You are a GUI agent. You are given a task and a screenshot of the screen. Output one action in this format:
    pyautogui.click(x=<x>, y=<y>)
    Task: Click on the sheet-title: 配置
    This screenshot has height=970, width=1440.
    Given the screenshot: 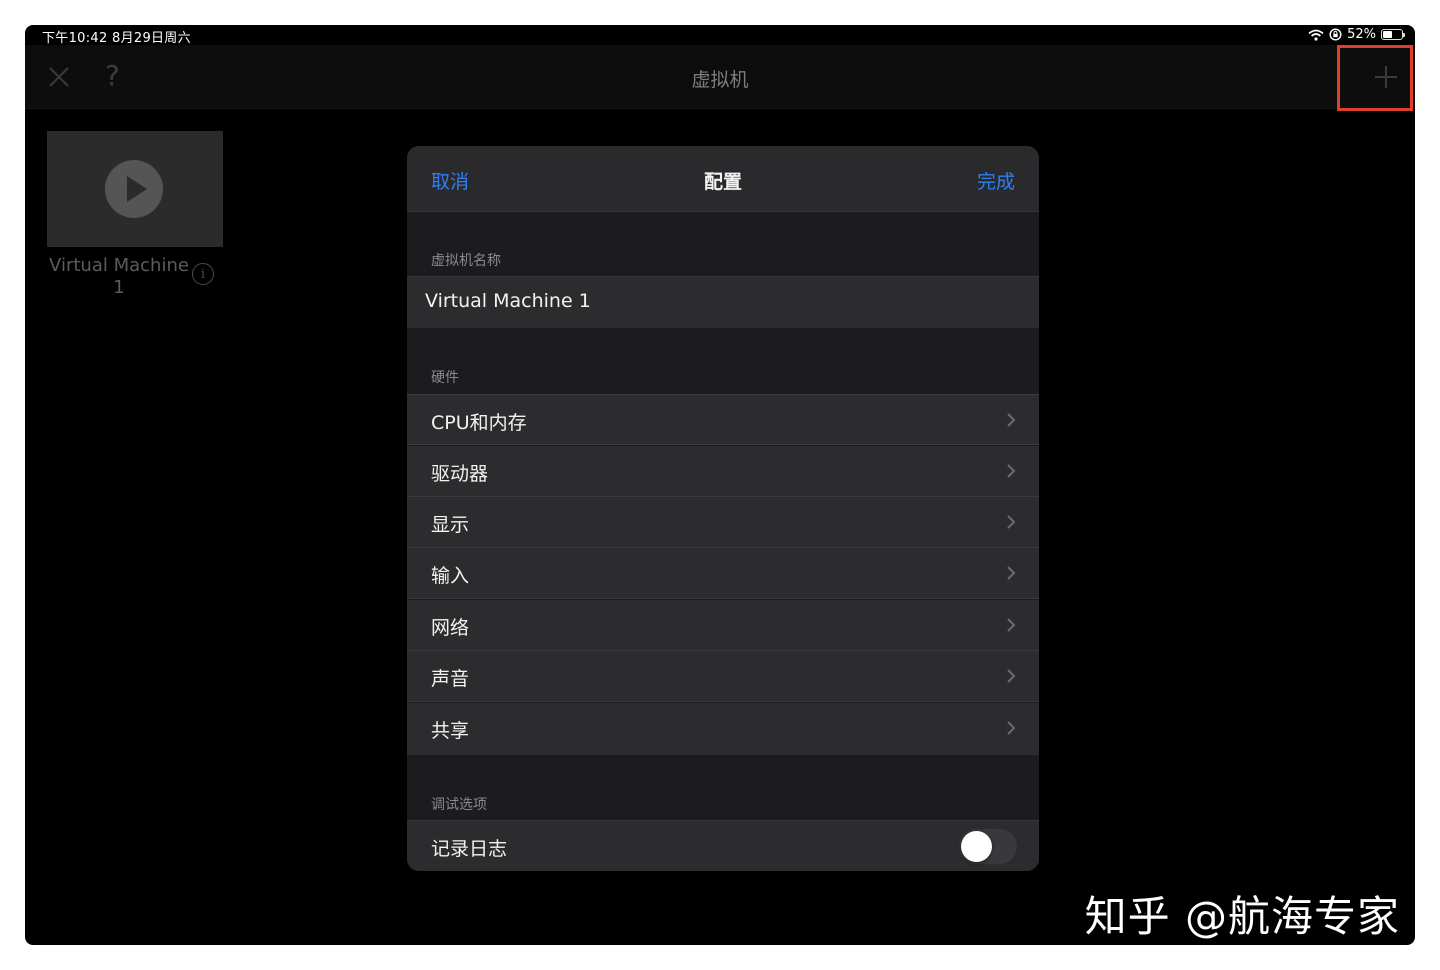 What is the action you would take?
    pyautogui.click(x=722, y=182)
    